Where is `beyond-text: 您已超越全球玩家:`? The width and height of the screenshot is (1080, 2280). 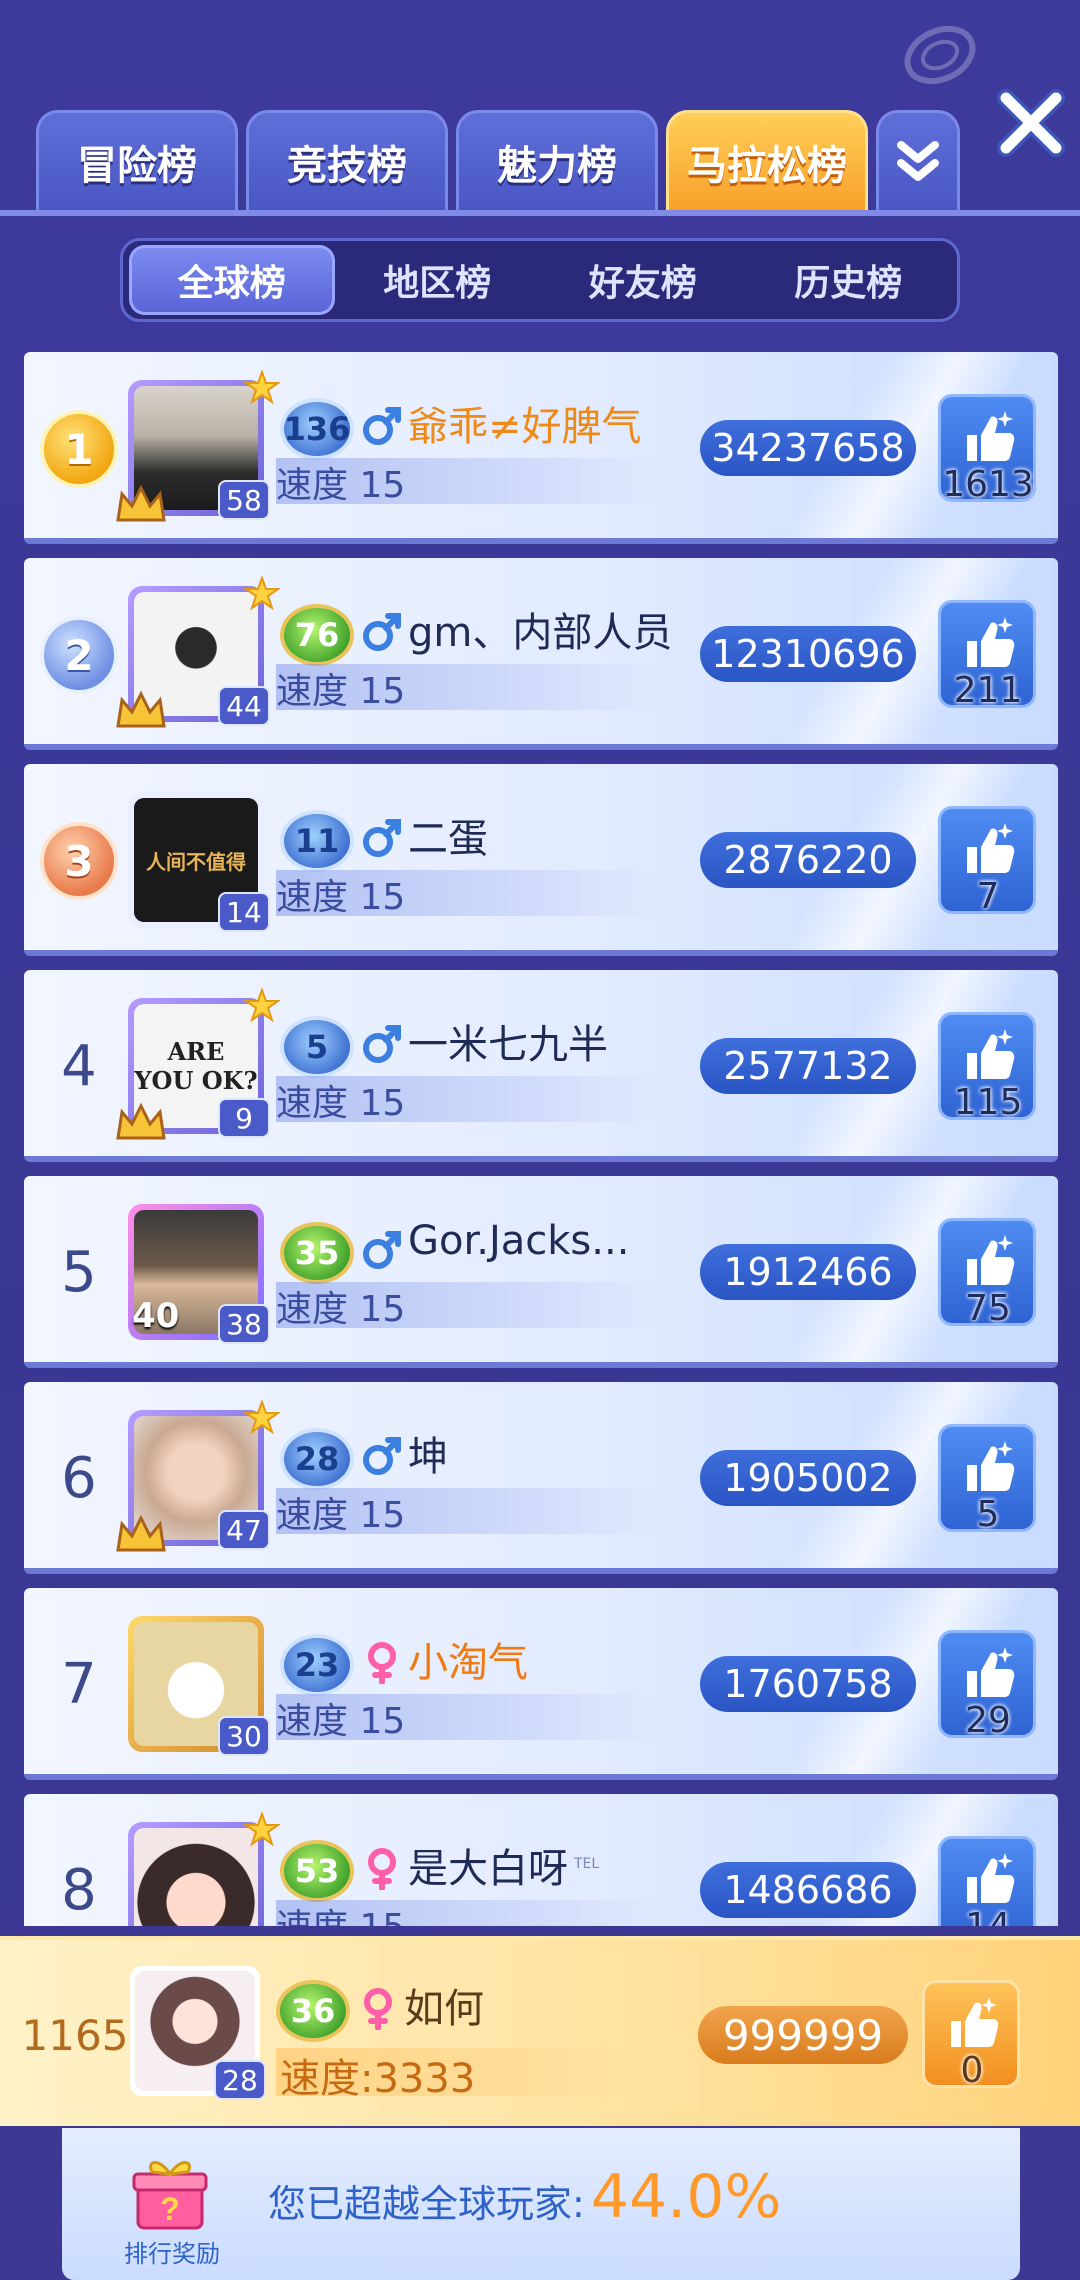 beyond-text: 您已超越全球玩家: is located at coordinates (426, 2204).